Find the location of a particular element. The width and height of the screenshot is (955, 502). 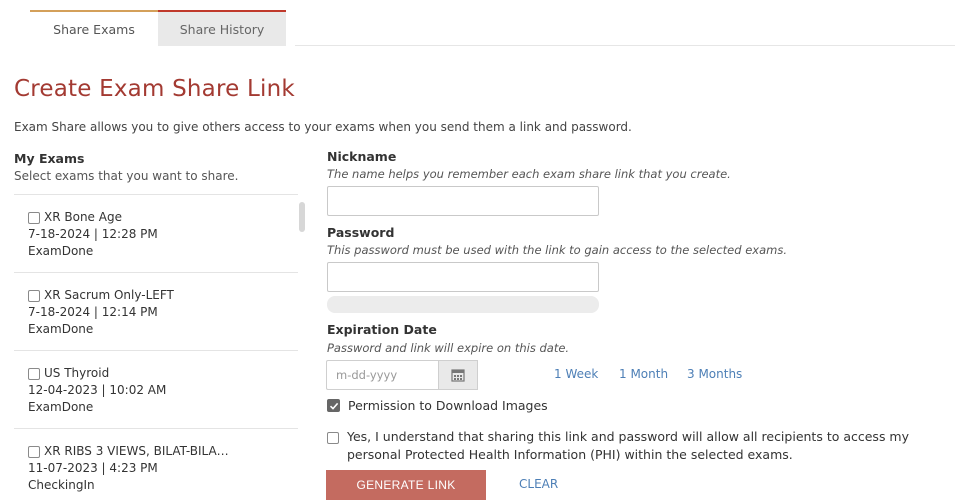

nickname-input is located at coordinates (463, 201).